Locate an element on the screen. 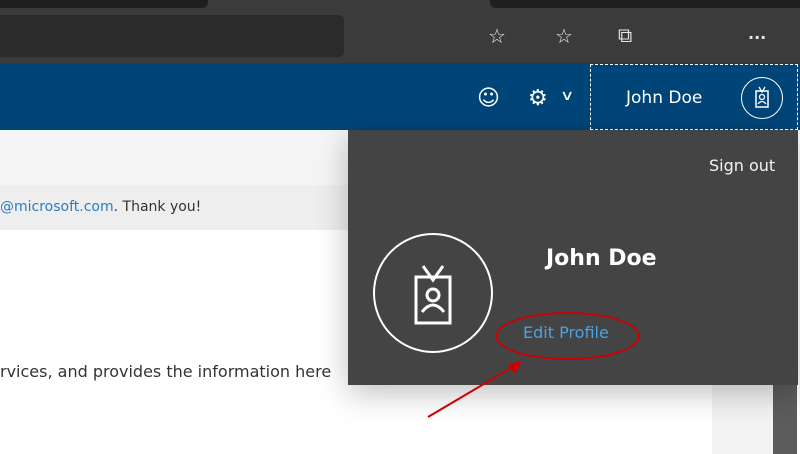 The height and width of the screenshot is (454, 800). annotation-arrow is located at coordinates (474, 389).